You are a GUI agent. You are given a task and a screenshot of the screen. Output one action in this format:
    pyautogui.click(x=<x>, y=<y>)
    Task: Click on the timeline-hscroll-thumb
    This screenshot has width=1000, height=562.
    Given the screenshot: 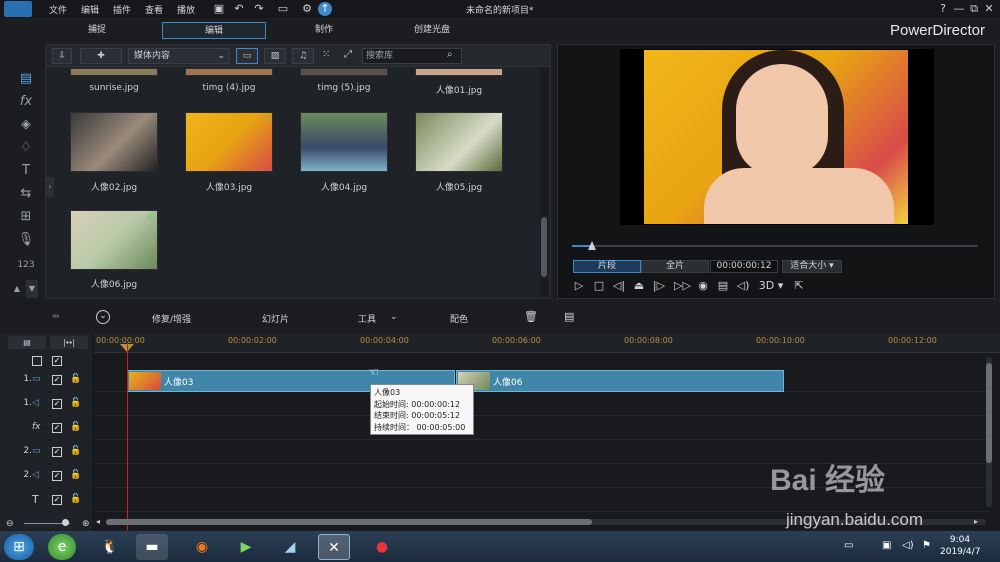 What is the action you would take?
    pyautogui.click(x=349, y=522)
    